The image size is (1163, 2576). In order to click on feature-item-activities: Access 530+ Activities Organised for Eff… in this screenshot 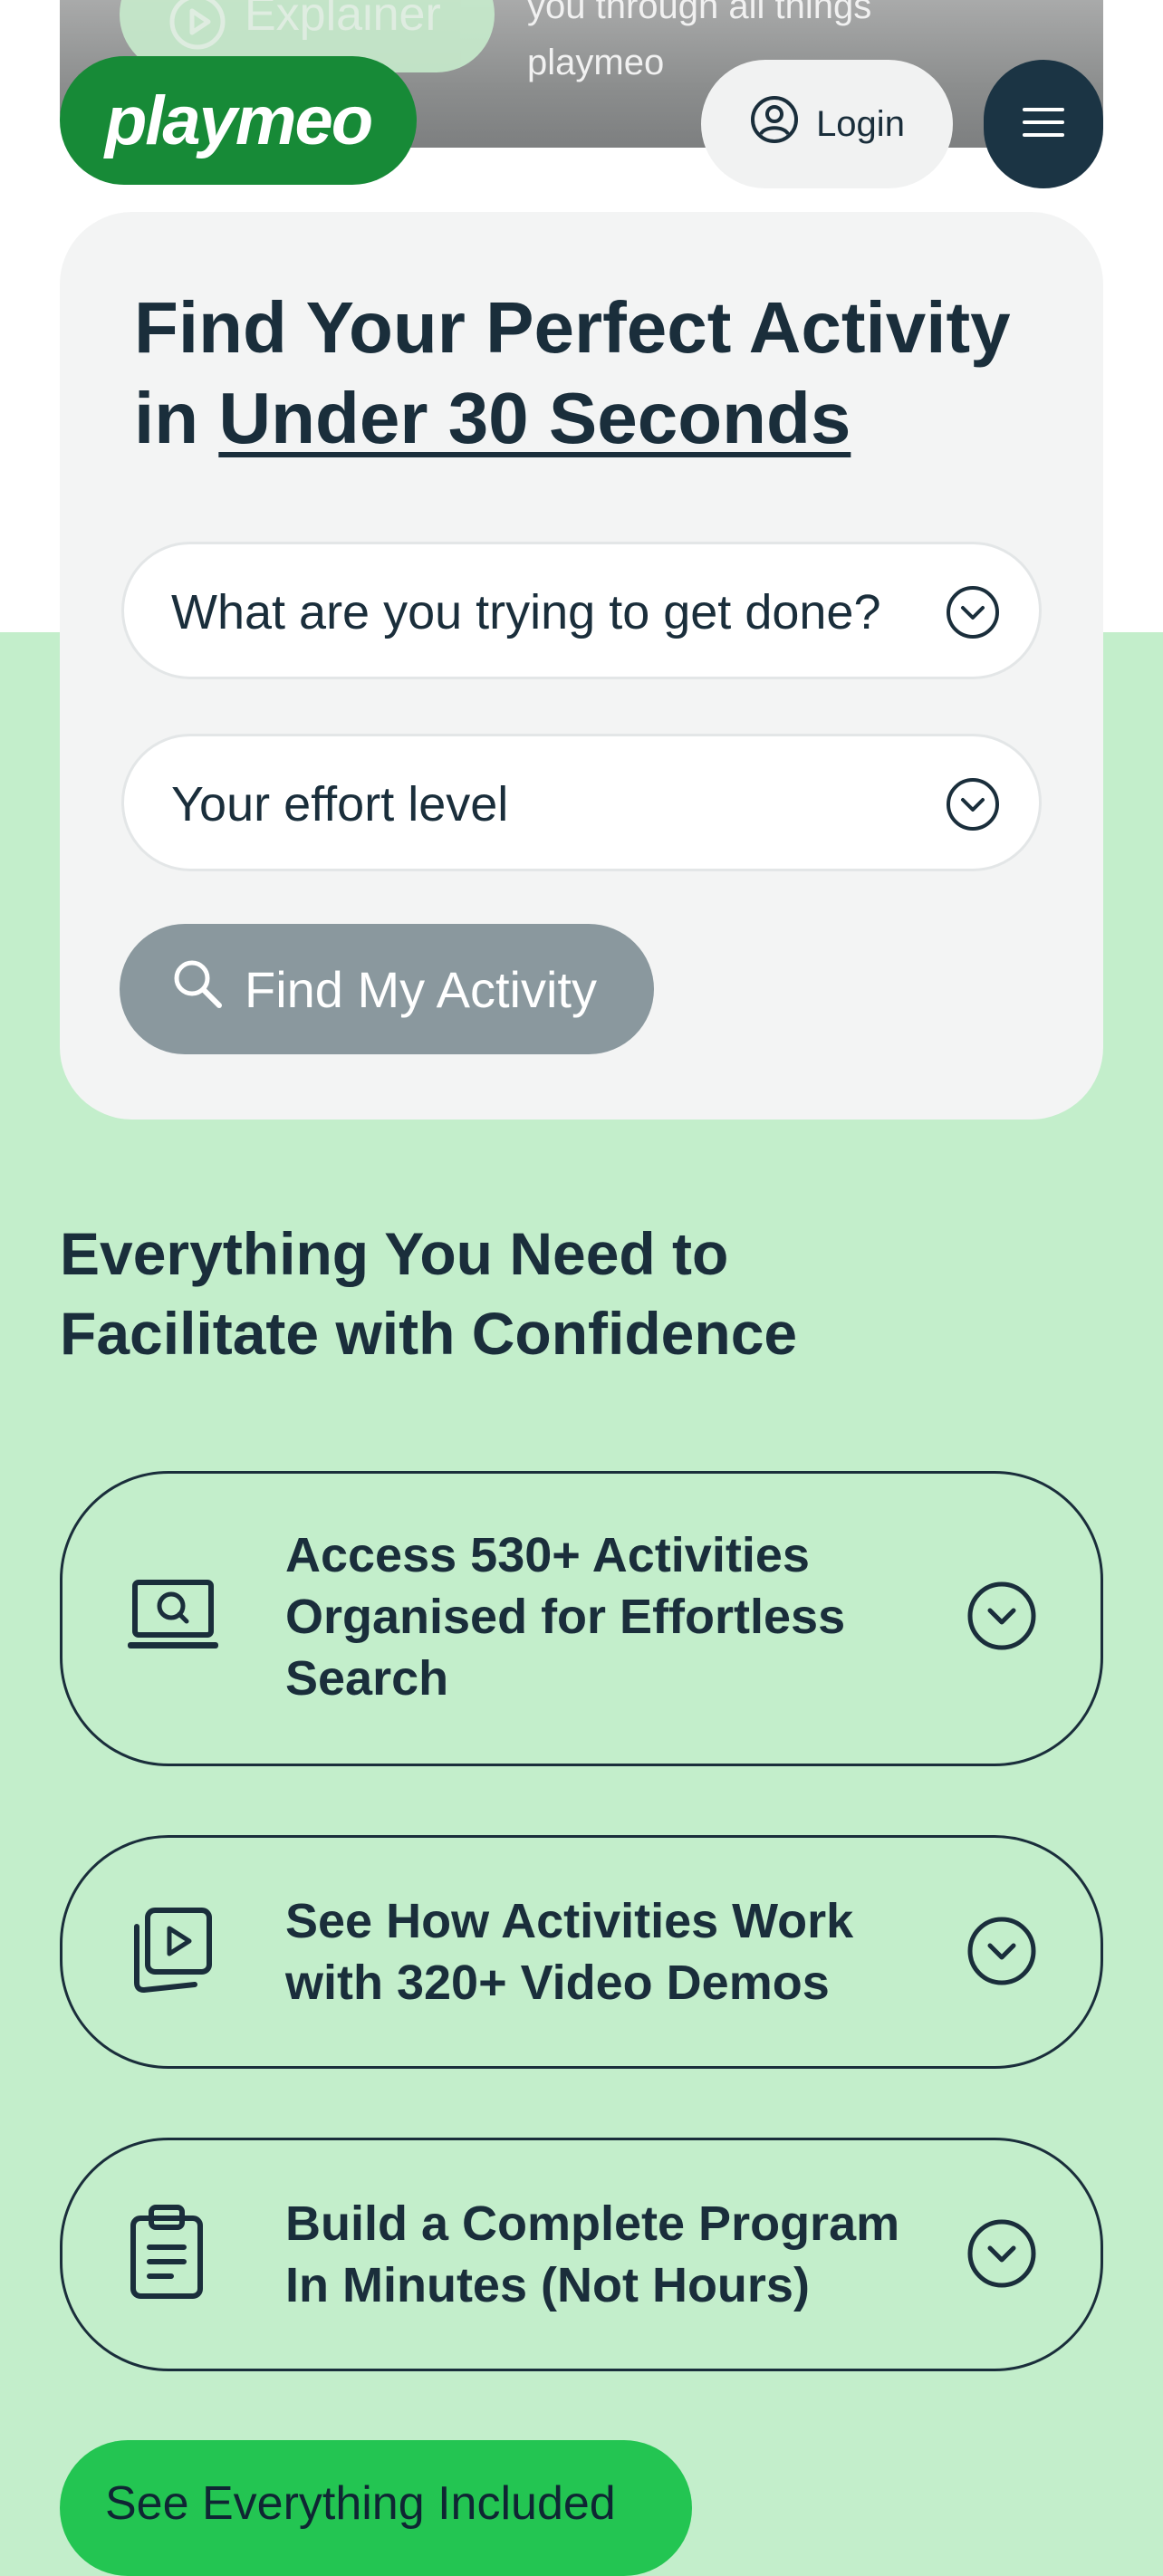, I will do `click(581, 1618)`.